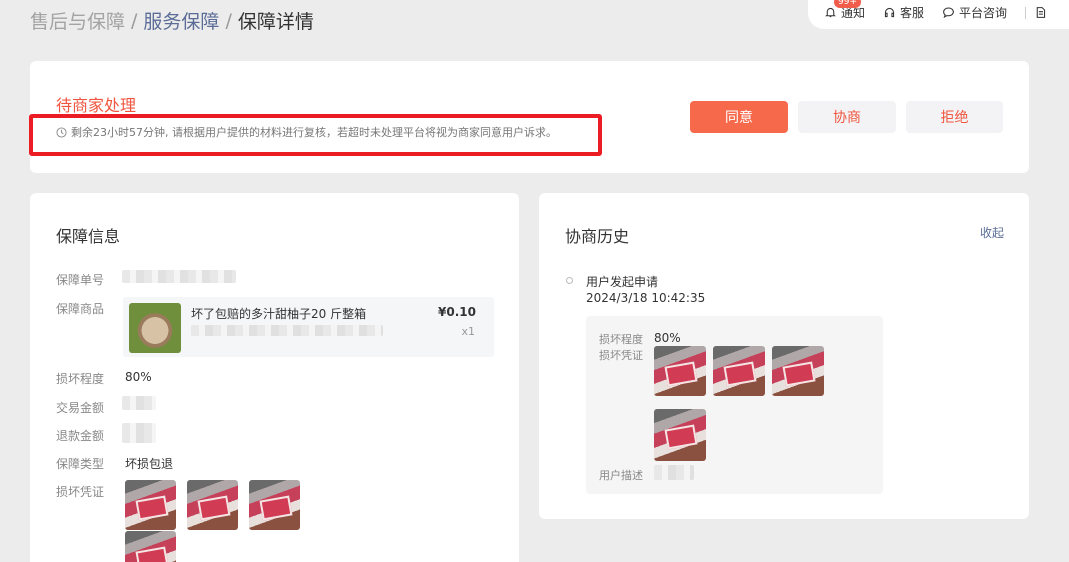 This screenshot has width=1069, height=562. I want to click on timeline-detail-box: 损坏程度 80% 损坏凭证 用户描述, so click(734, 405).